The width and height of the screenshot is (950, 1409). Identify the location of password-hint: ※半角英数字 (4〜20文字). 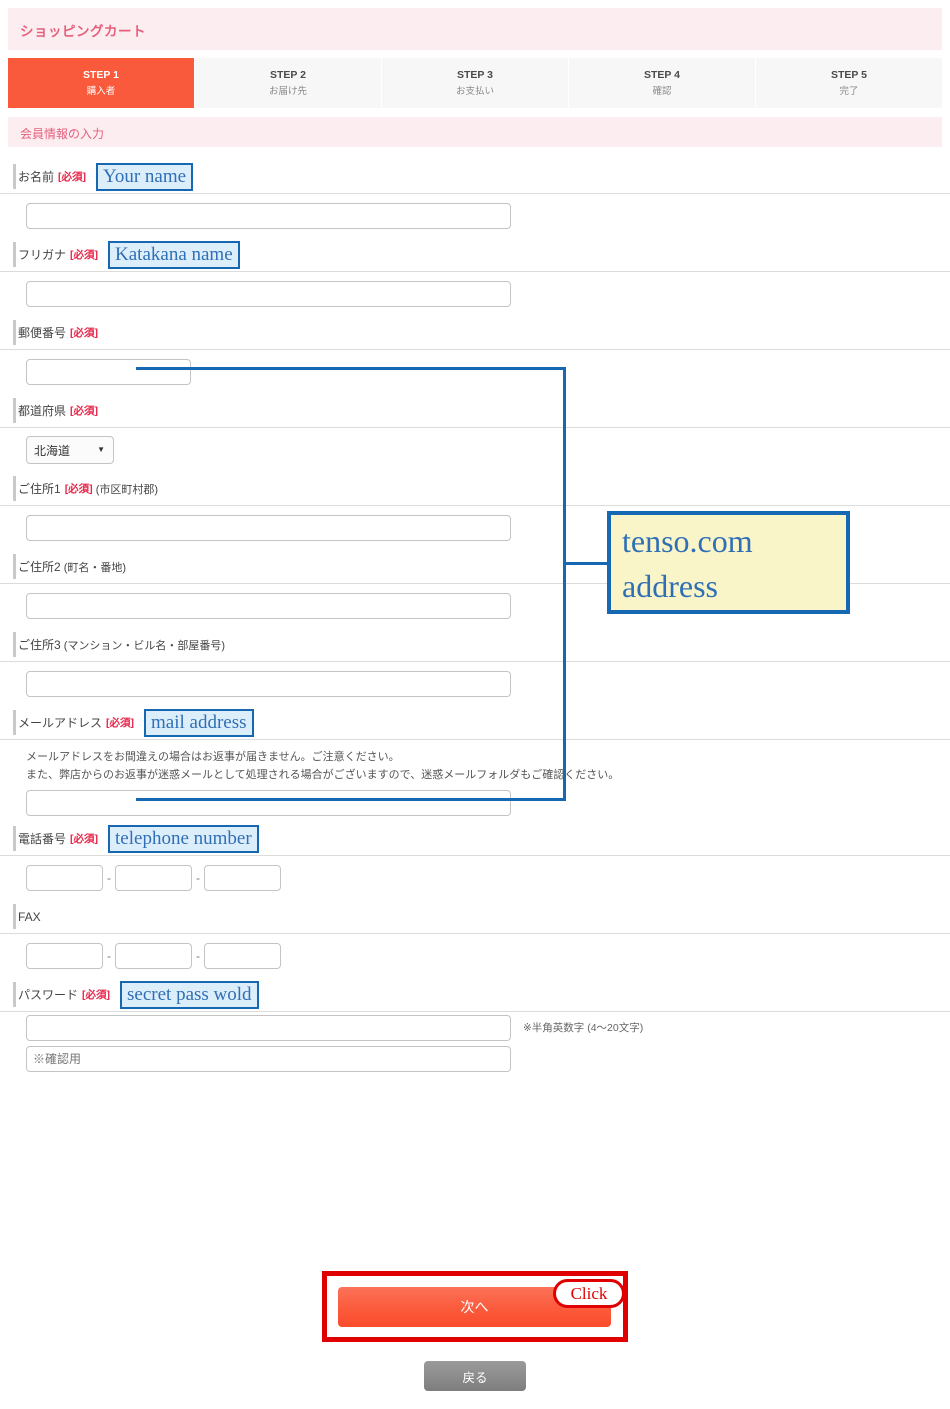
(583, 1028).